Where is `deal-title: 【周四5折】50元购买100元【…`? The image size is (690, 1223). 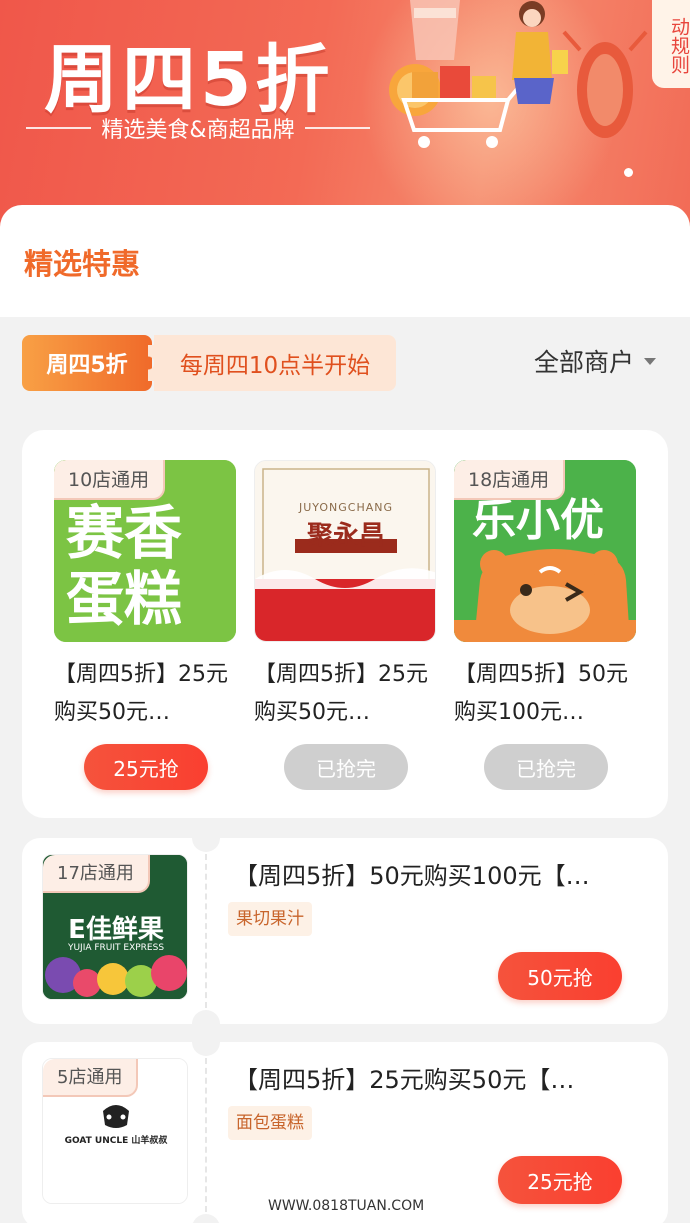 deal-title: 【周四5折】50元购买100元【… is located at coordinates (412, 876).